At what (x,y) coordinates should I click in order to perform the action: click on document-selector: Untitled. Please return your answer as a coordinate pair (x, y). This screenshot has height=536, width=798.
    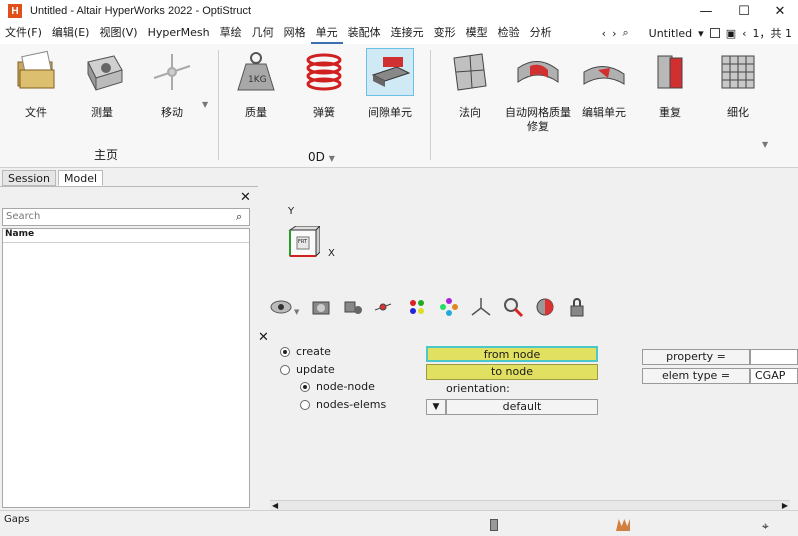
    Looking at the image, I should click on (671, 33).